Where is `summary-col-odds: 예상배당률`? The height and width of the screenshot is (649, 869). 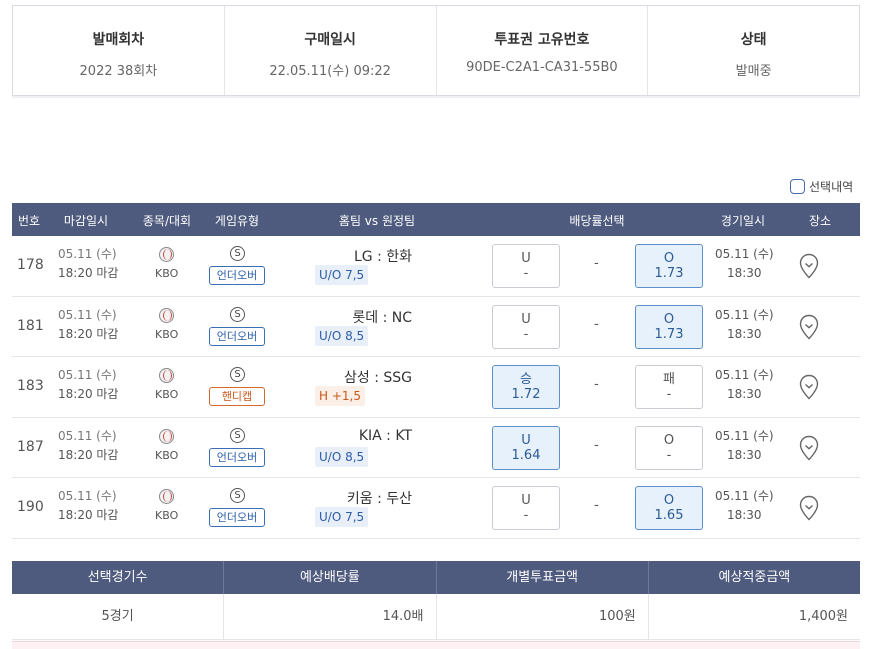
summary-col-odds: 예상배당률 is located at coordinates (330, 577).